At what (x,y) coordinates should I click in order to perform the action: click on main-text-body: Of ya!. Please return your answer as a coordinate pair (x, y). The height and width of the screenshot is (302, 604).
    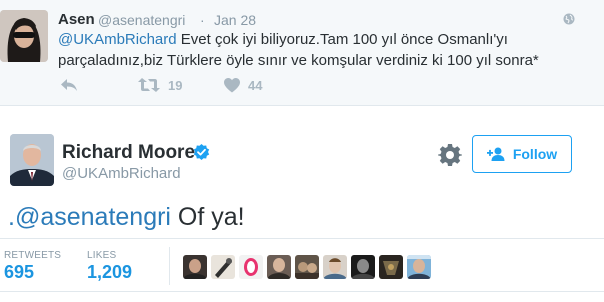
    Looking at the image, I should click on (207, 217).